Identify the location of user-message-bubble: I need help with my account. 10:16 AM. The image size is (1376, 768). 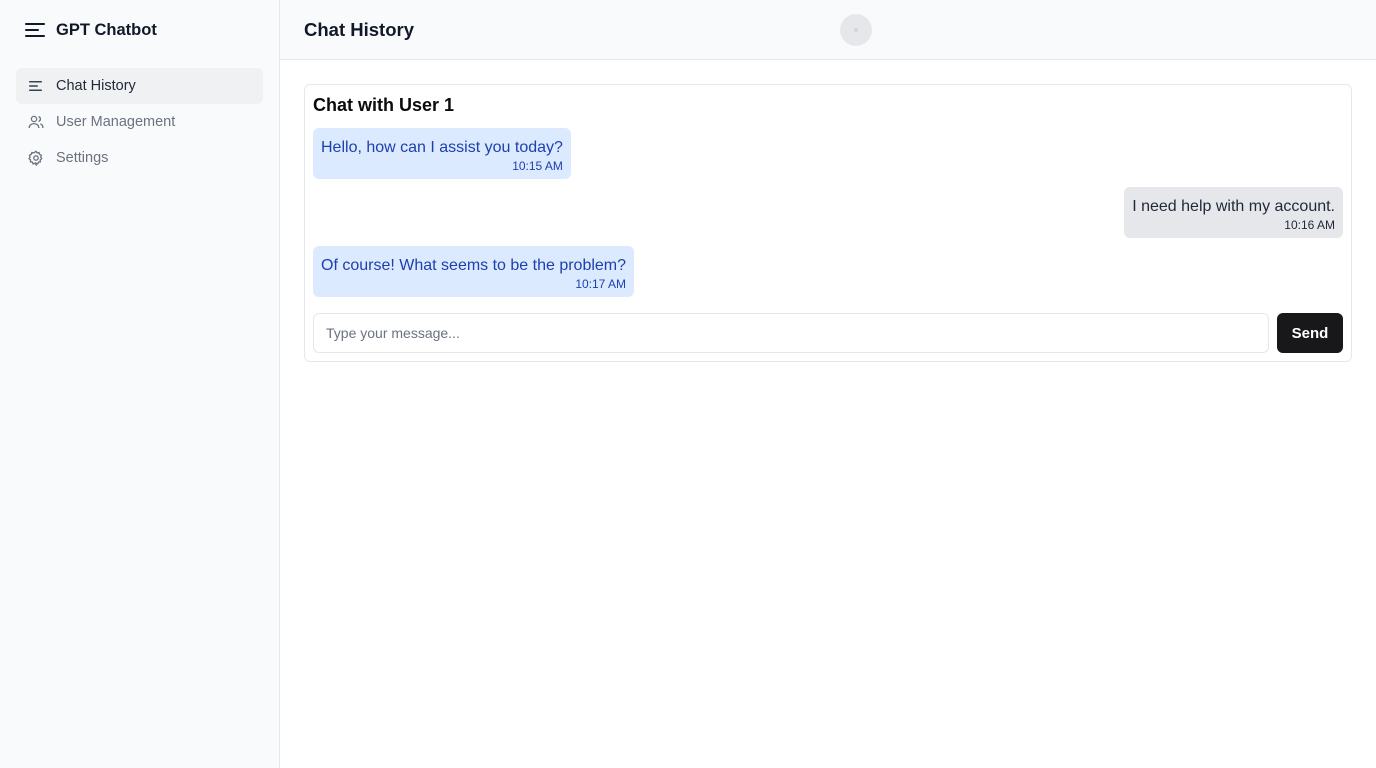
(1233, 212).